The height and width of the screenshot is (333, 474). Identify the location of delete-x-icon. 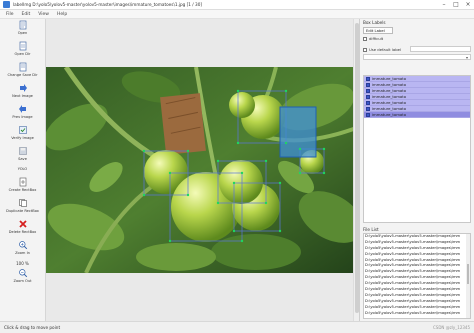
(23, 224).